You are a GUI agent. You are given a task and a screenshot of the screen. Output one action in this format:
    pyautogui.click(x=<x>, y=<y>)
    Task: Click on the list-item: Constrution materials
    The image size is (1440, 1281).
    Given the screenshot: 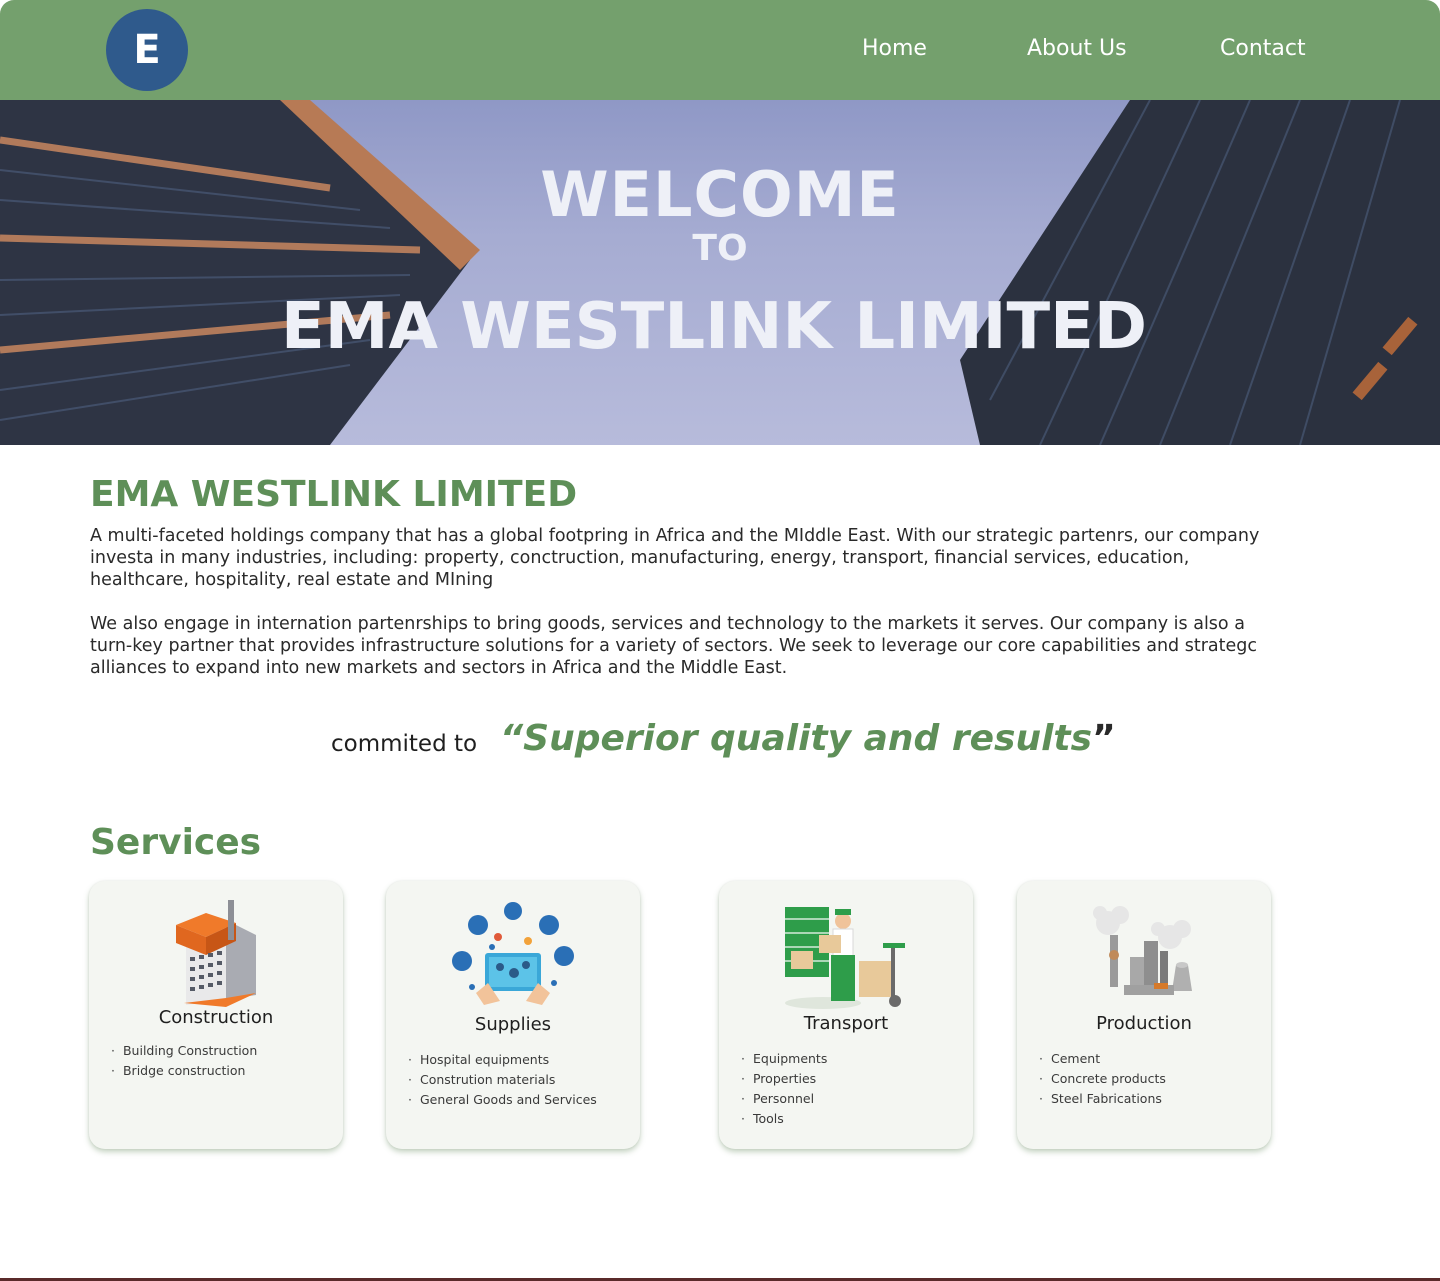 What is the action you would take?
    pyautogui.click(x=502, y=1080)
    